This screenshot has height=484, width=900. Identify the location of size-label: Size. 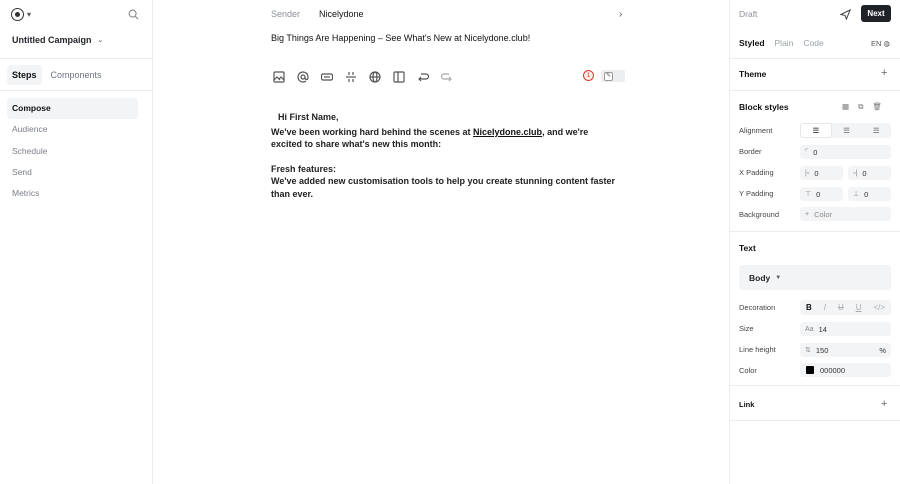
(746, 328).